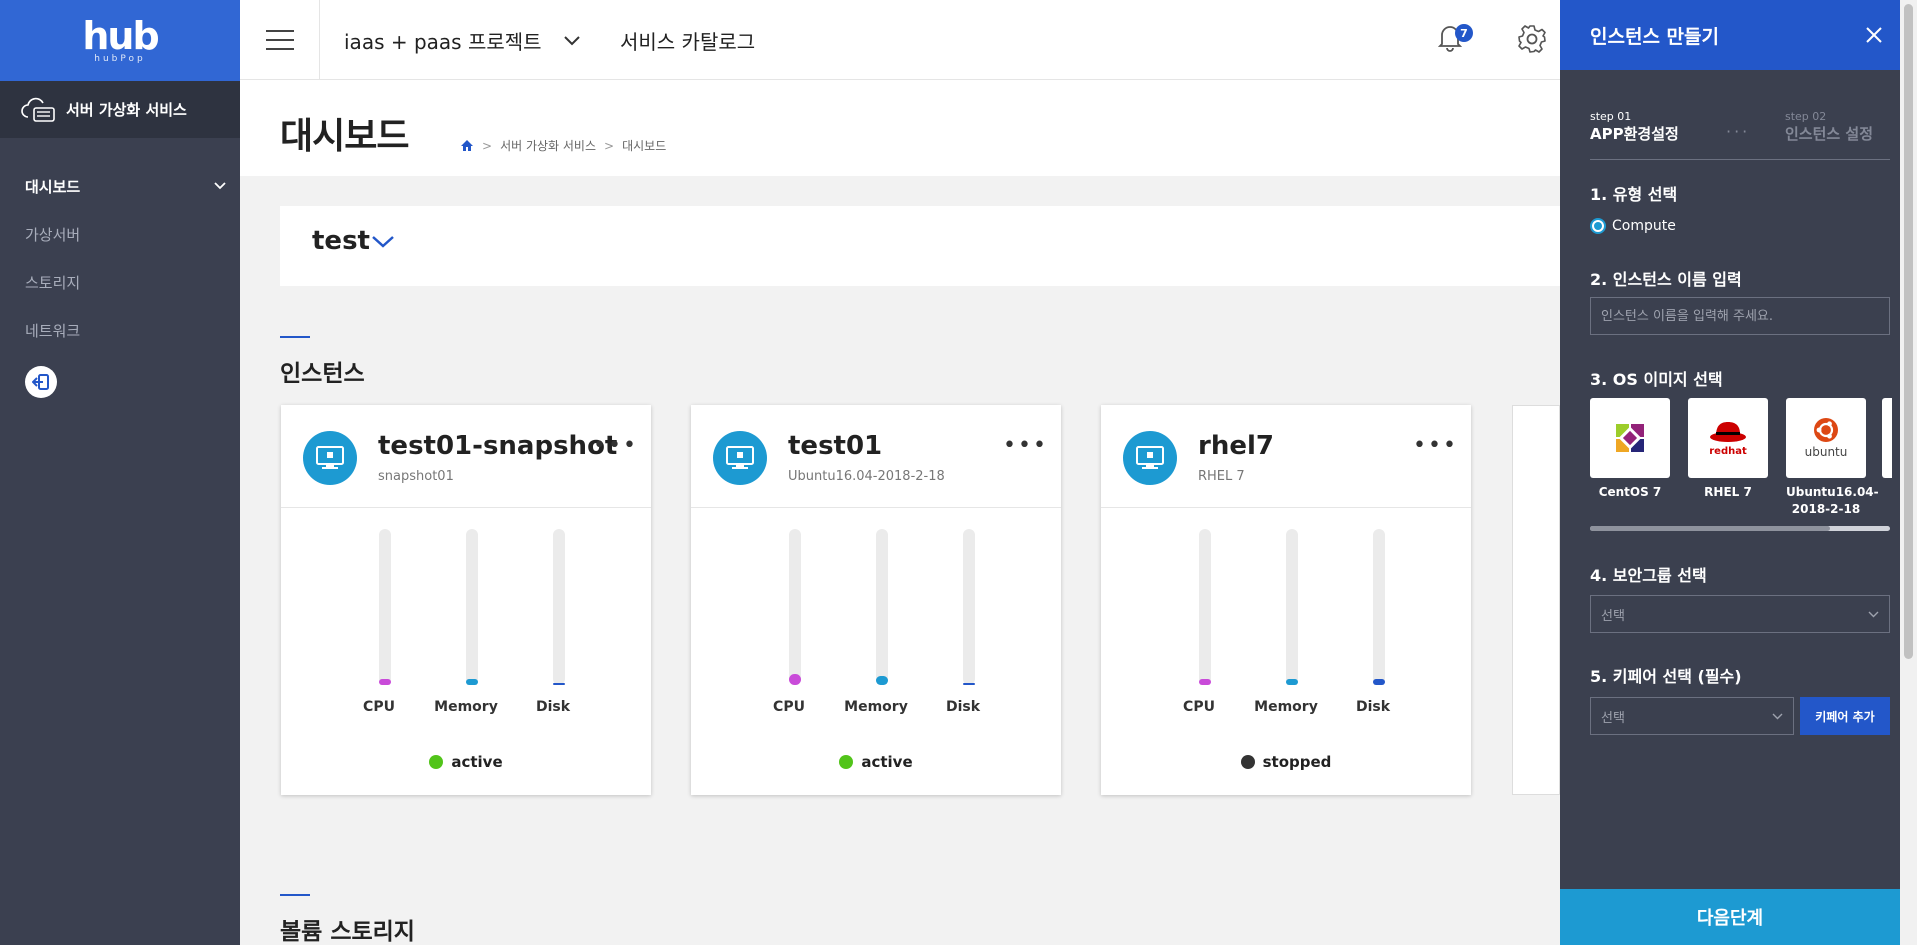 Image resolution: width=1917 pixels, height=945 pixels. I want to click on project-dropdown: iaas + paas 프로젝트, so click(462, 40).